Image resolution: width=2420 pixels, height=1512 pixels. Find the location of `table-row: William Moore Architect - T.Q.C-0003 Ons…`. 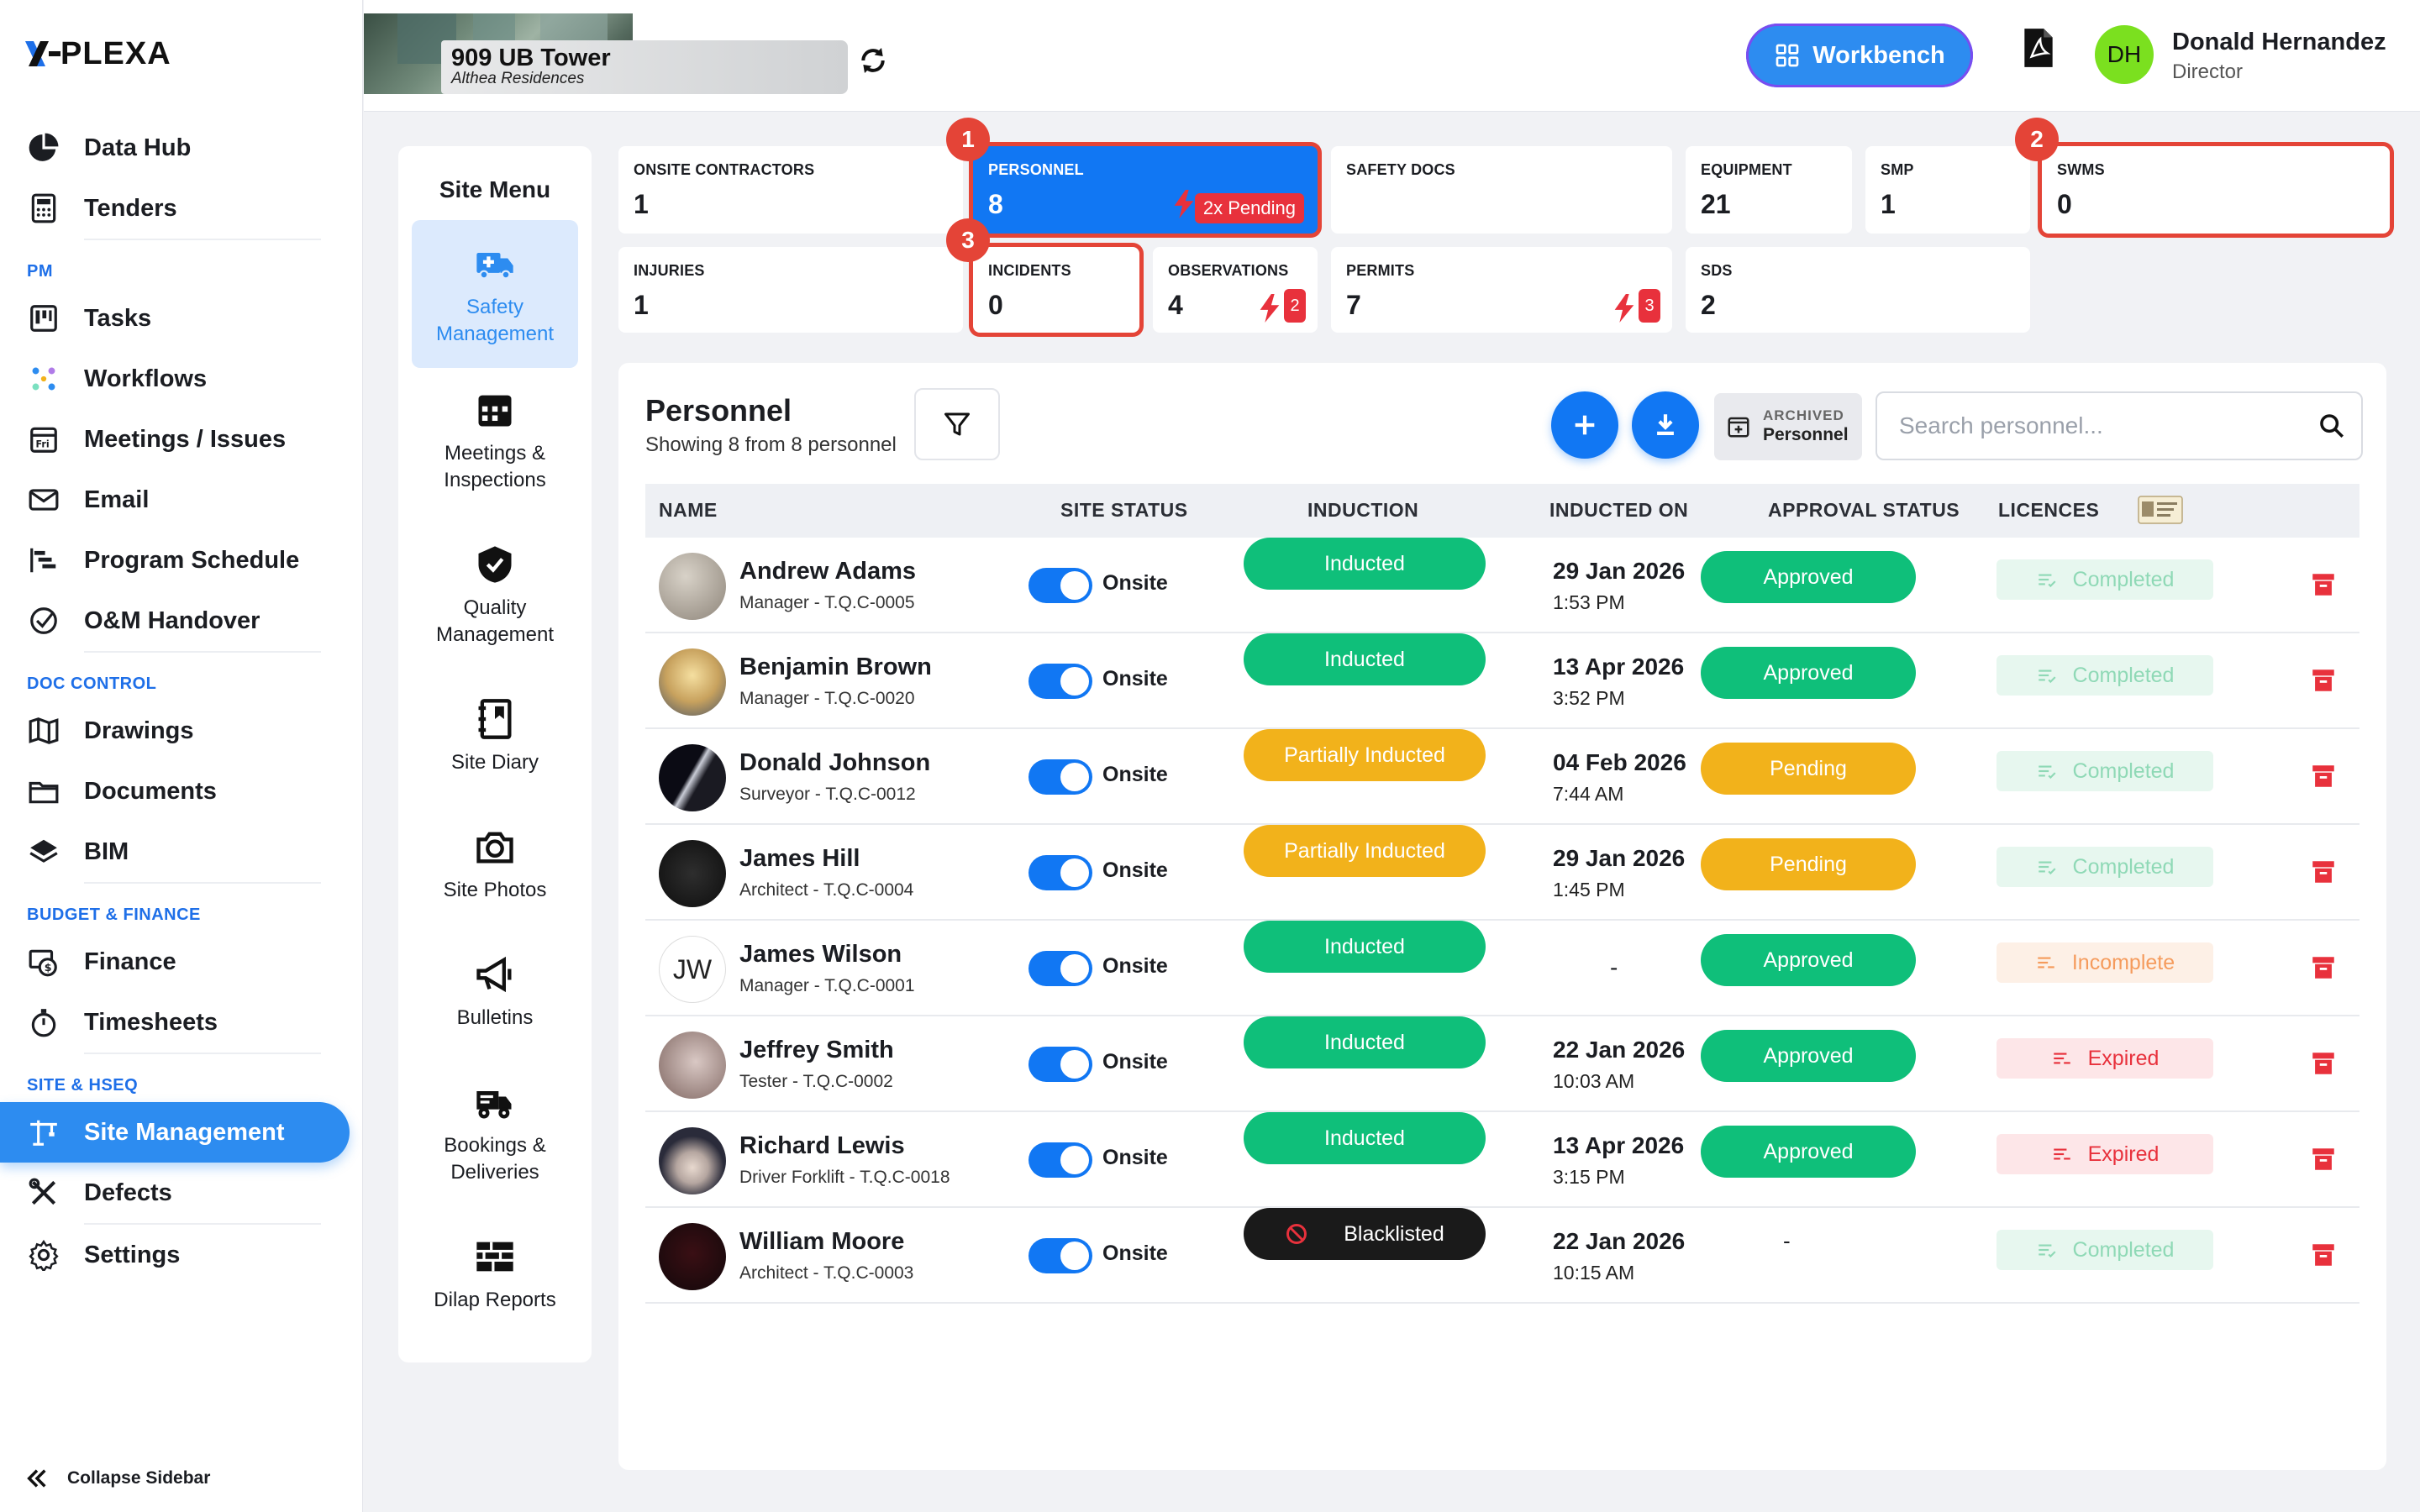

table-row: William Moore Architect - T.Q.C-0003 Ons… is located at coordinates (1502, 1256).